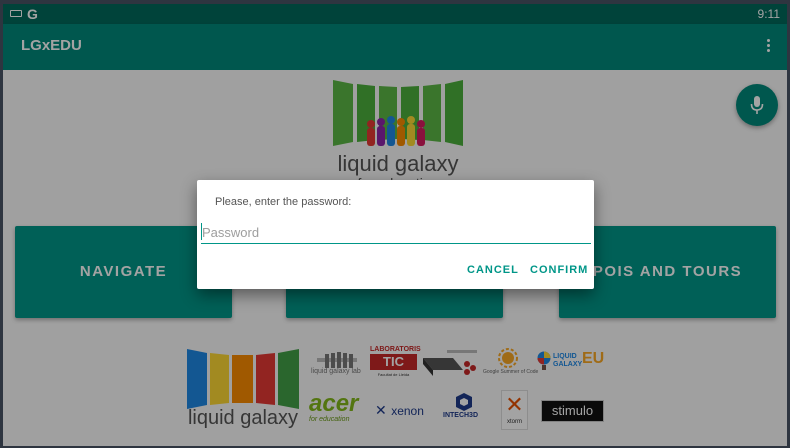 The width and height of the screenshot is (790, 448). What do you see at coordinates (283, 202) in the screenshot?
I see `dialog-message: Please, enter the password:` at bounding box center [283, 202].